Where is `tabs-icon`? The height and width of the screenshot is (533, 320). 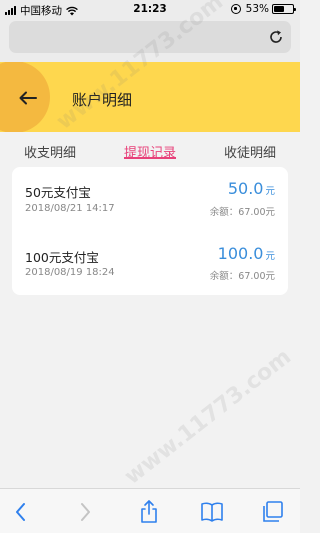 tabs-icon is located at coordinates (273, 511).